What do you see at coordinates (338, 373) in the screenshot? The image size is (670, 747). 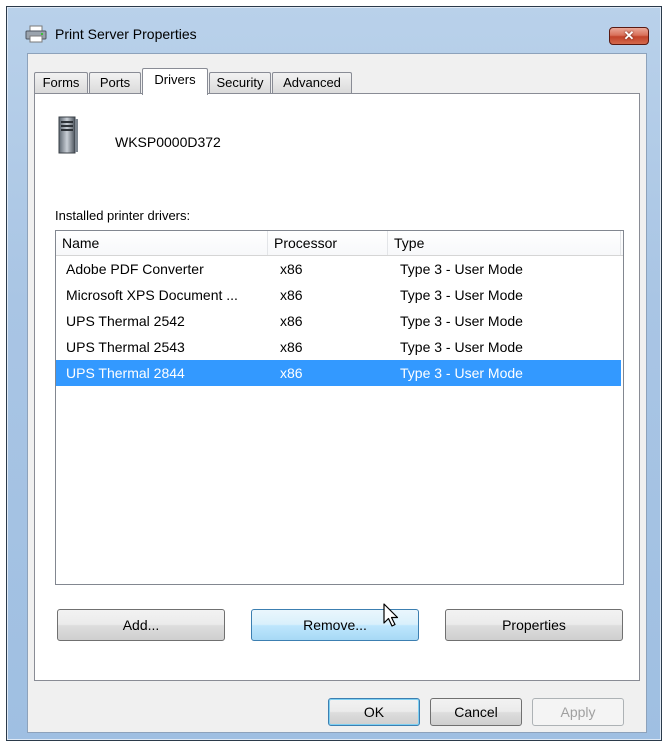 I see `table-row-selected: UPS Thermal 2844 x86 Type 3 - User Mode` at bounding box center [338, 373].